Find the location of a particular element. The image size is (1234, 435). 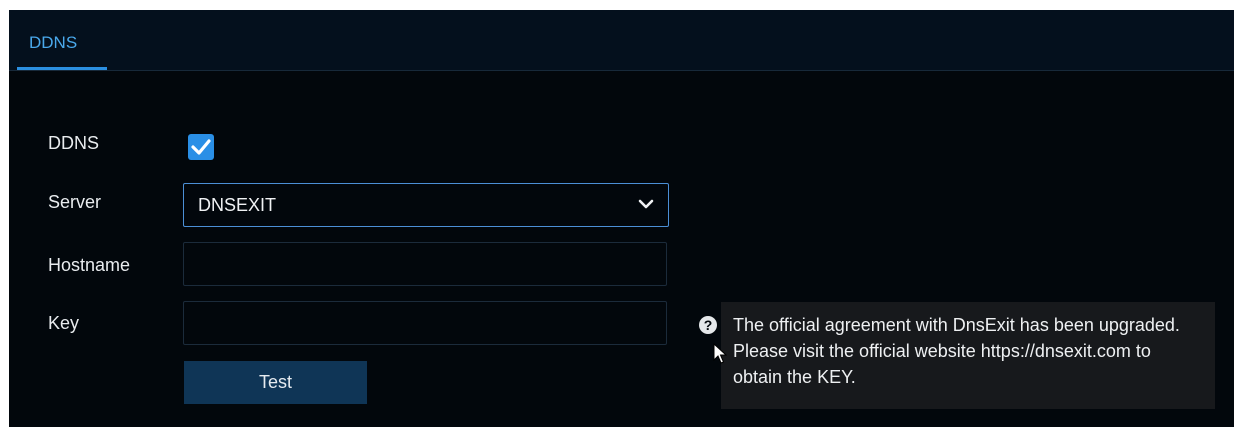

mouse-cursor-icon is located at coordinates (720, 353).